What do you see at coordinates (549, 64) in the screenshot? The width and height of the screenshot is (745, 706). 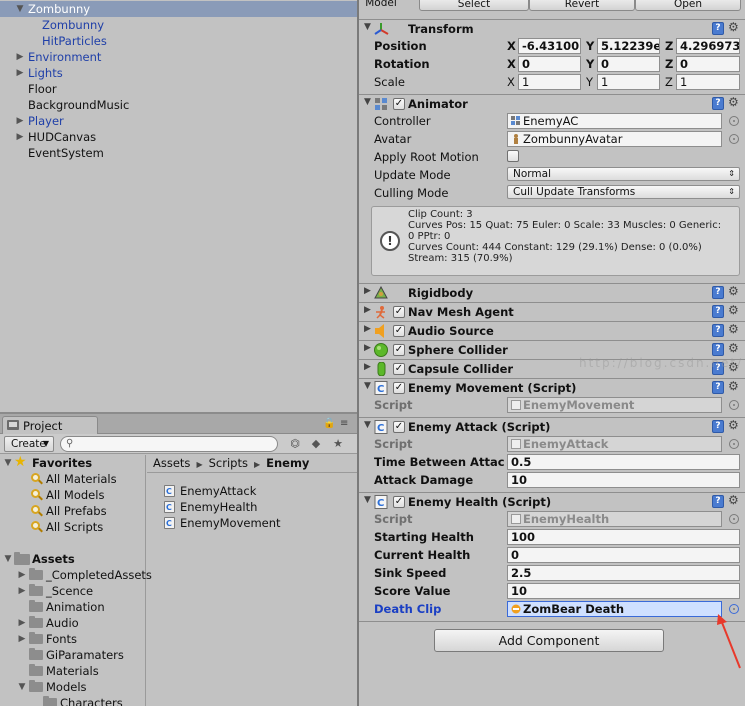 I see `rotation-x-field: 0` at bounding box center [549, 64].